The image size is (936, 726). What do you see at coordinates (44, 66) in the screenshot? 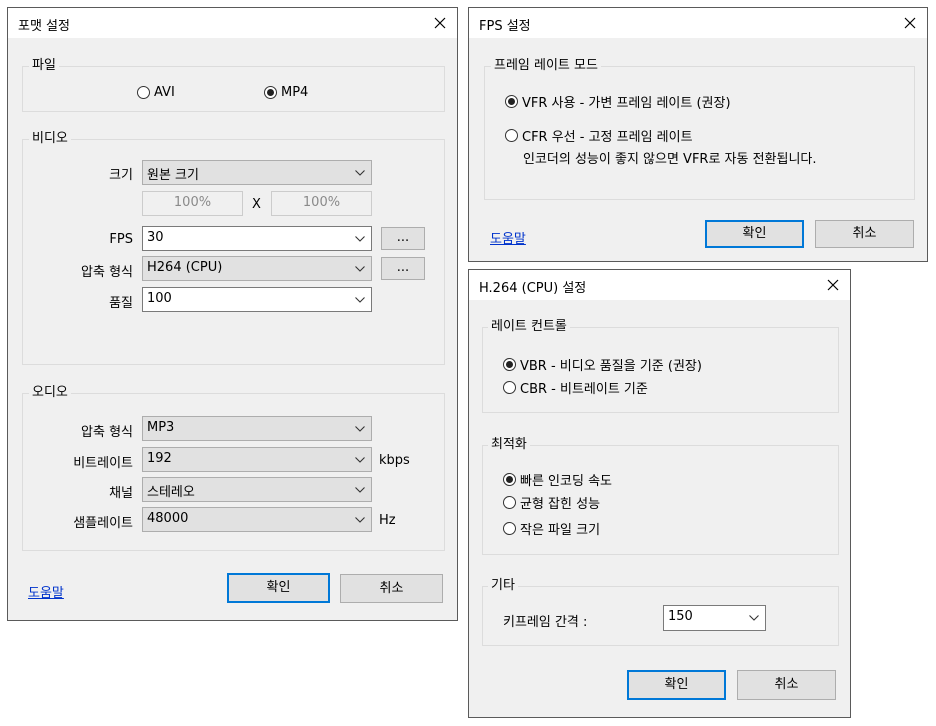
I see `file-group-label: 파일` at bounding box center [44, 66].